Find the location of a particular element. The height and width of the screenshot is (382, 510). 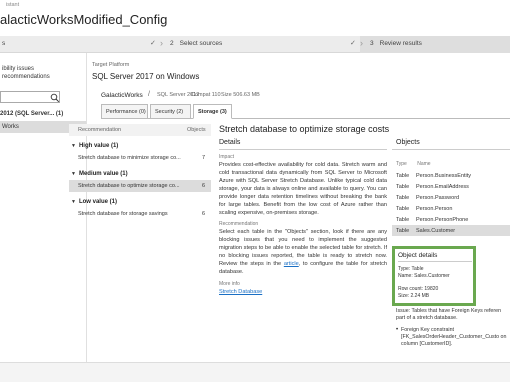

group-high-value: ▼ High value (1) is located at coordinates (94, 146).